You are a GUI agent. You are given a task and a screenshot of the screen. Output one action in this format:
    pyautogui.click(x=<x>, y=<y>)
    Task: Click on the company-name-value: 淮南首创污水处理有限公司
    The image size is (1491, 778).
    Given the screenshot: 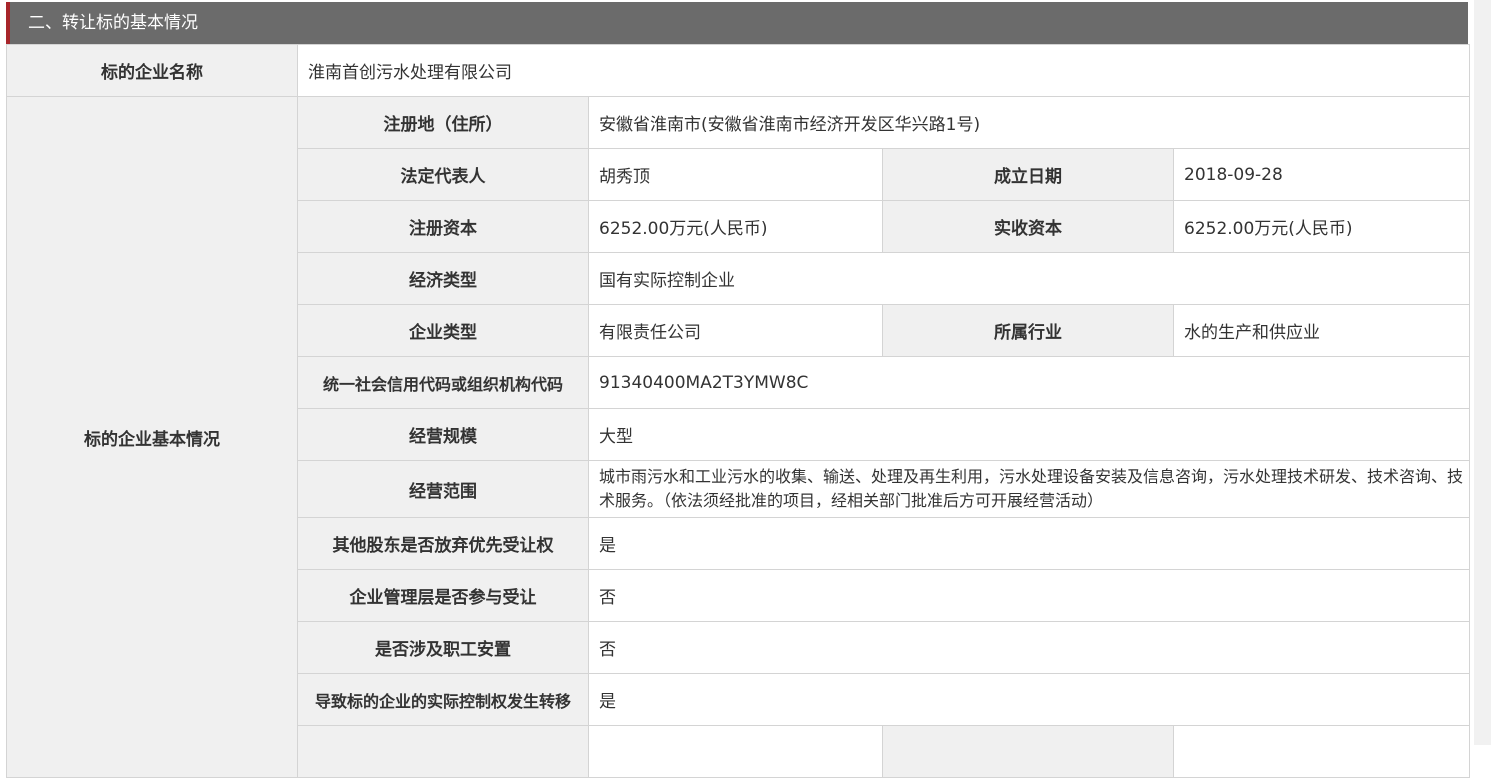 What is the action you would take?
    pyautogui.click(x=883, y=70)
    